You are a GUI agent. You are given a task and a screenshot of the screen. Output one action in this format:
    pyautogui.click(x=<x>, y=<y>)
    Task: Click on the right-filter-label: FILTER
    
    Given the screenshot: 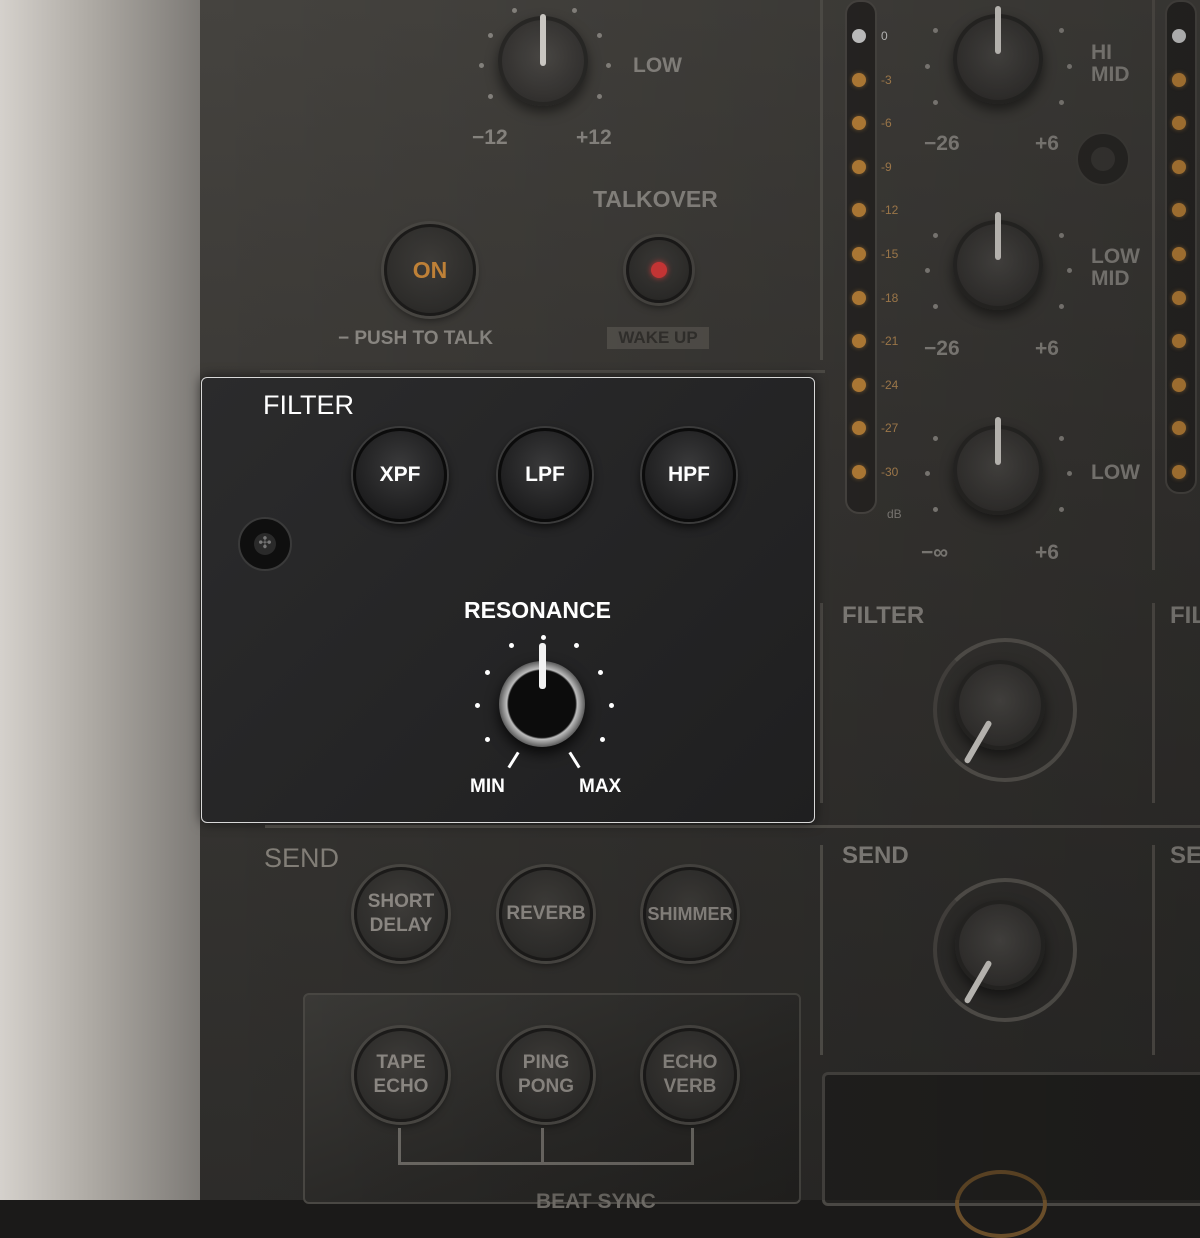 What is the action you would take?
    pyautogui.click(x=883, y=615)
    